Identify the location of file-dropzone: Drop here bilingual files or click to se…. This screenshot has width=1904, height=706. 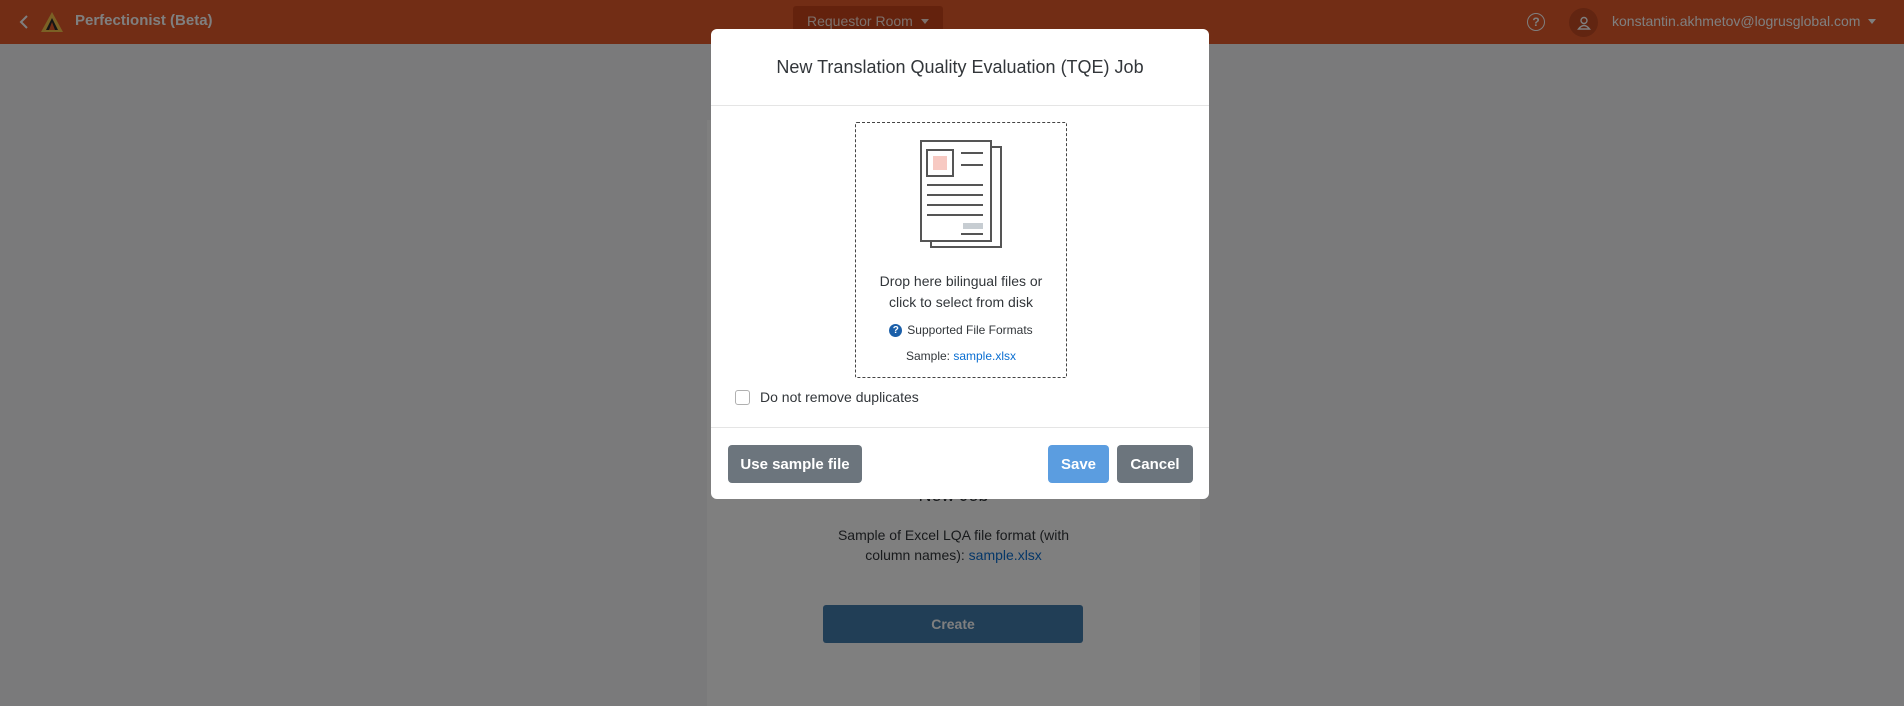
(961, 250).